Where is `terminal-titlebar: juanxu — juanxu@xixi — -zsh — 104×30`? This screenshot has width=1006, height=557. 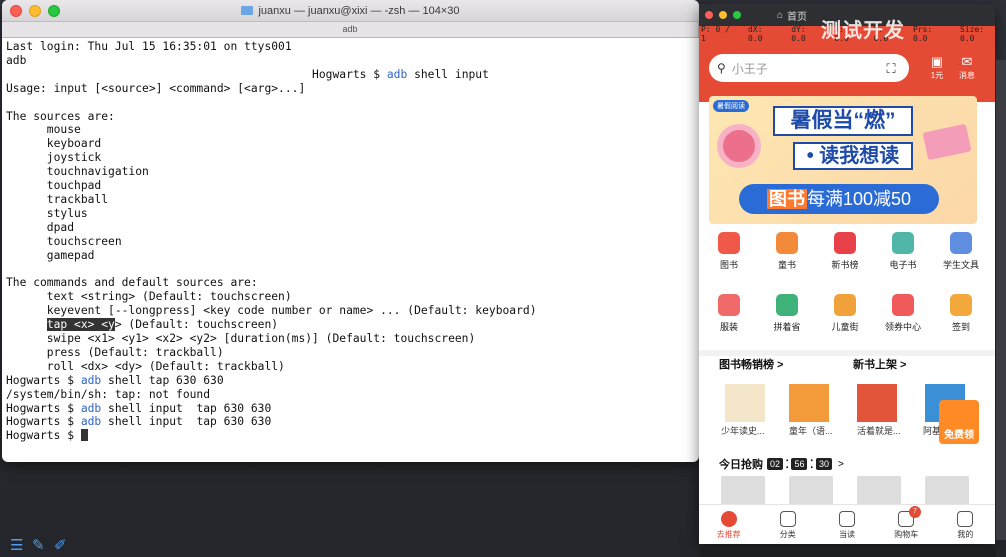 terminal-titlebar: juanxu — juanxu@xixi — -zsh — 104×30 is located at coordinates (350, 11).